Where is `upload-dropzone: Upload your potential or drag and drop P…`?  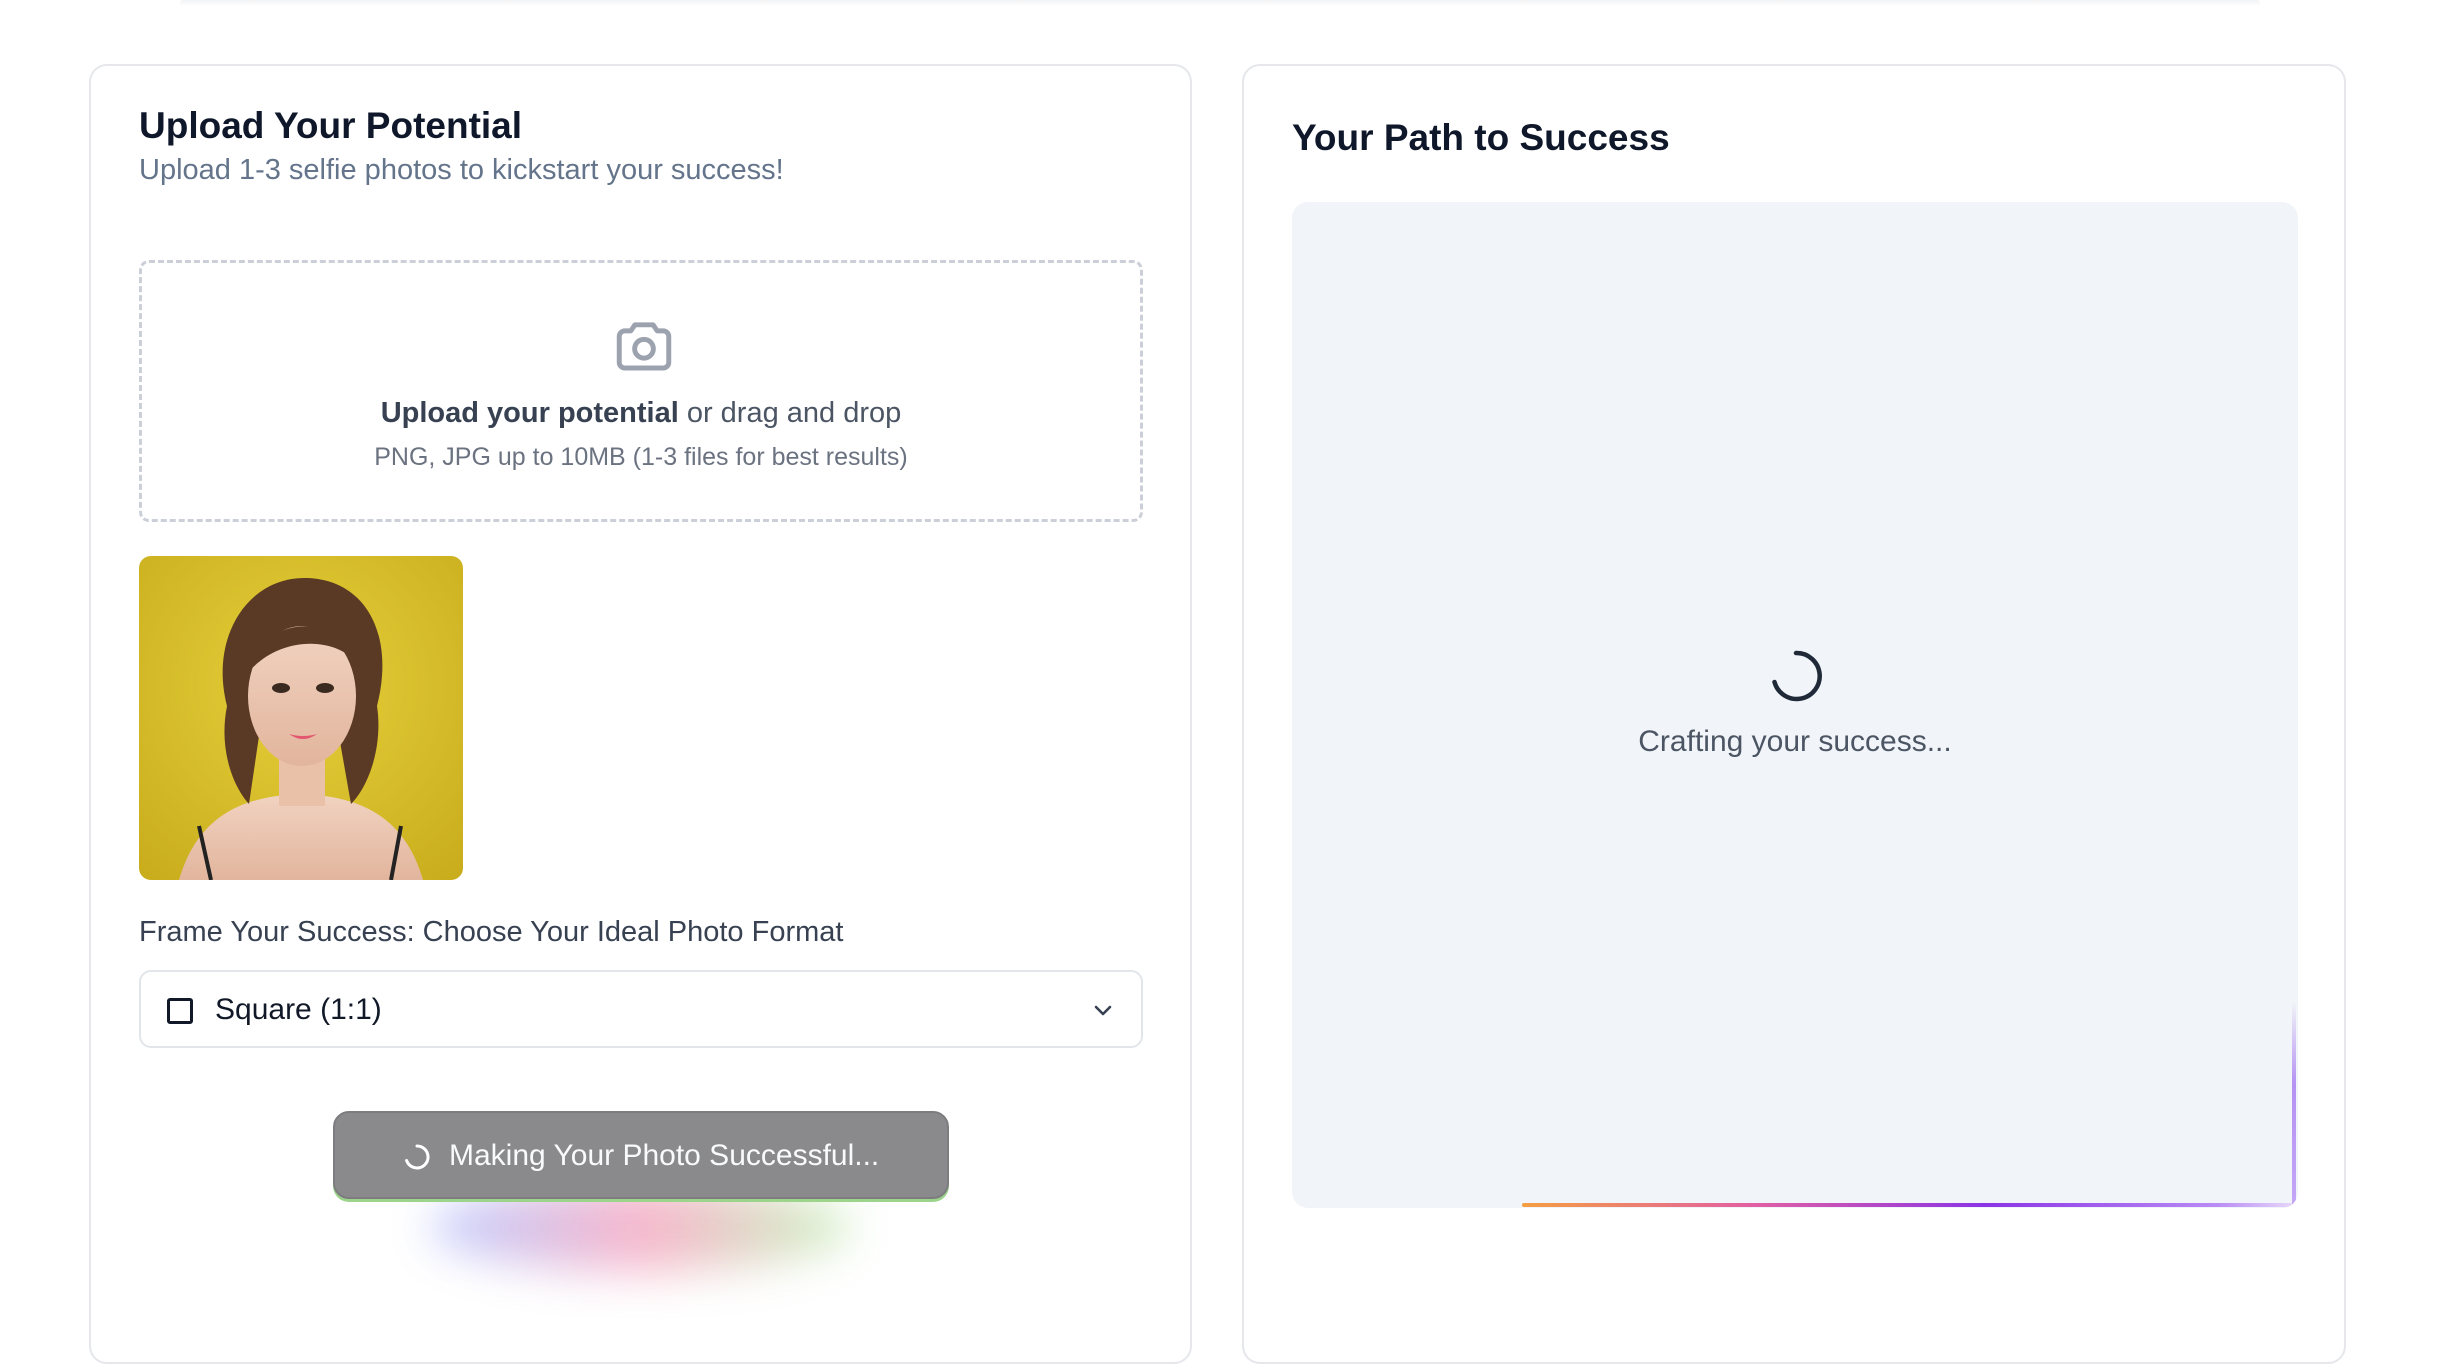
upload-dropzone: Upload your potential or drag and drop P… is located at coordinates (641, 391).